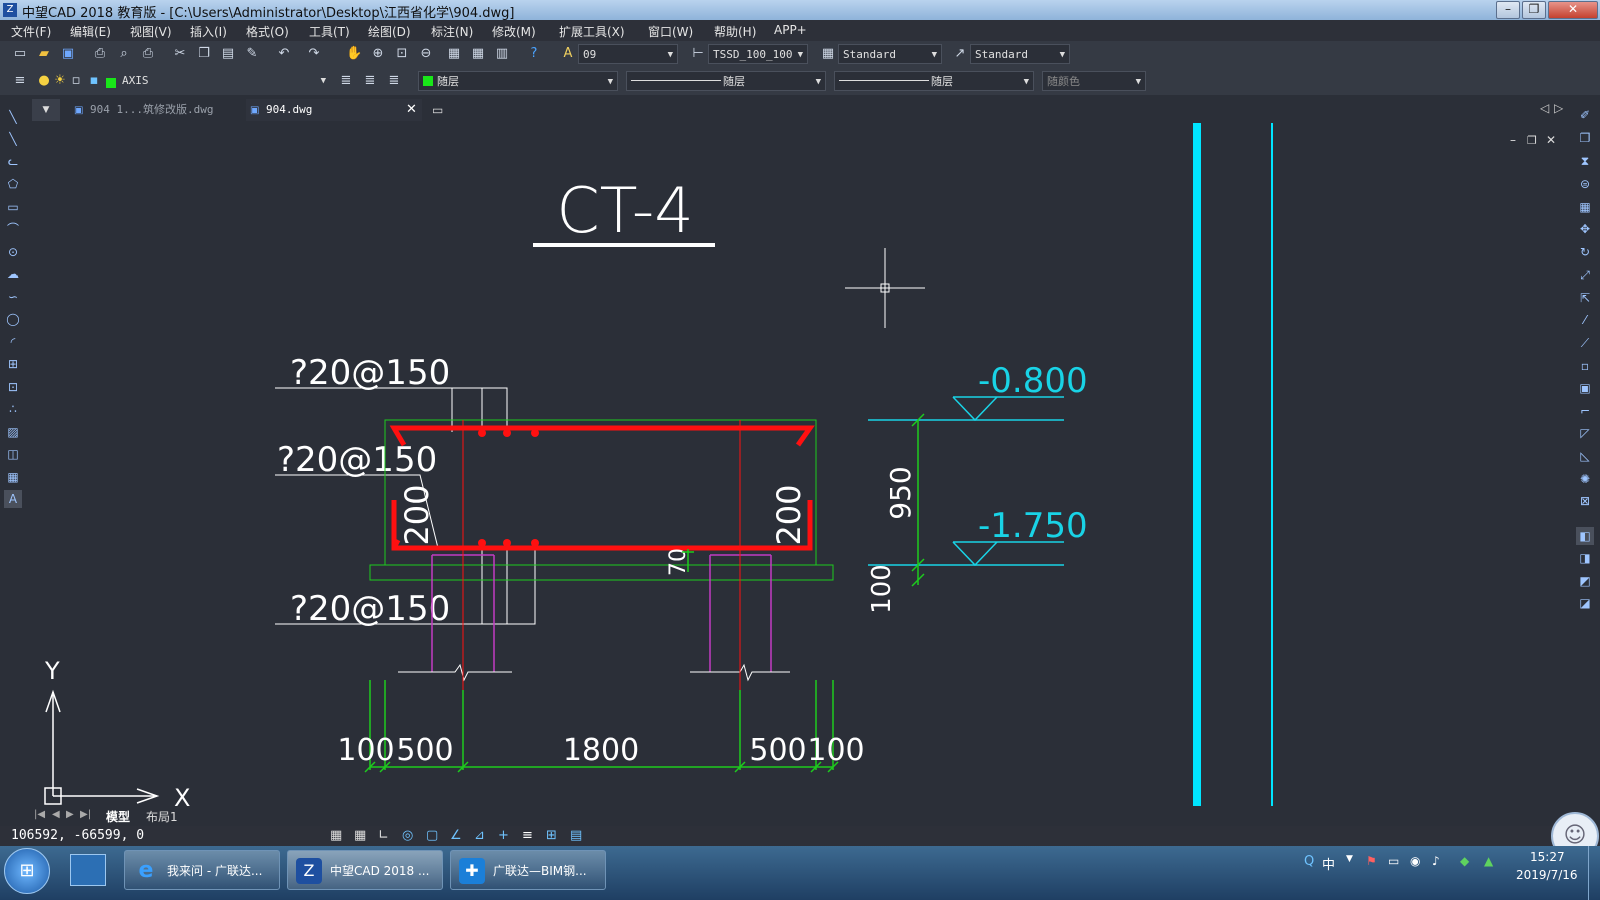 This screenshot has width=1600, height=900. I want to click on help-icon: ?, so click(534, 54).